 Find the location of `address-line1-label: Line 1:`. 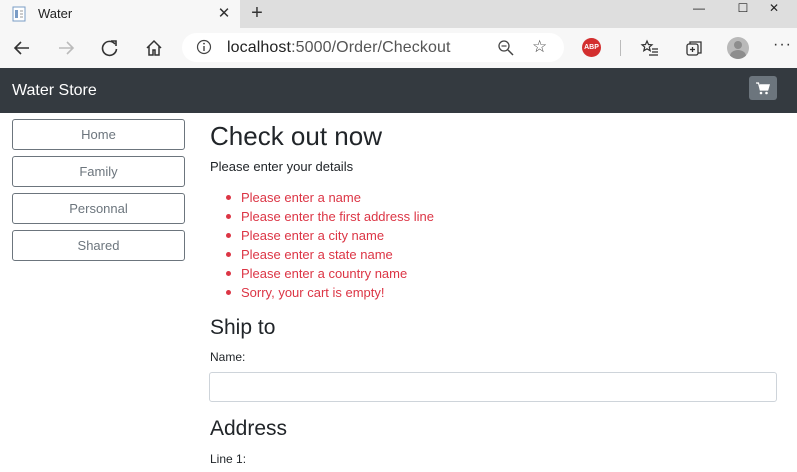

address-line1-label: Line 1: is located at coordinates (228, 459).